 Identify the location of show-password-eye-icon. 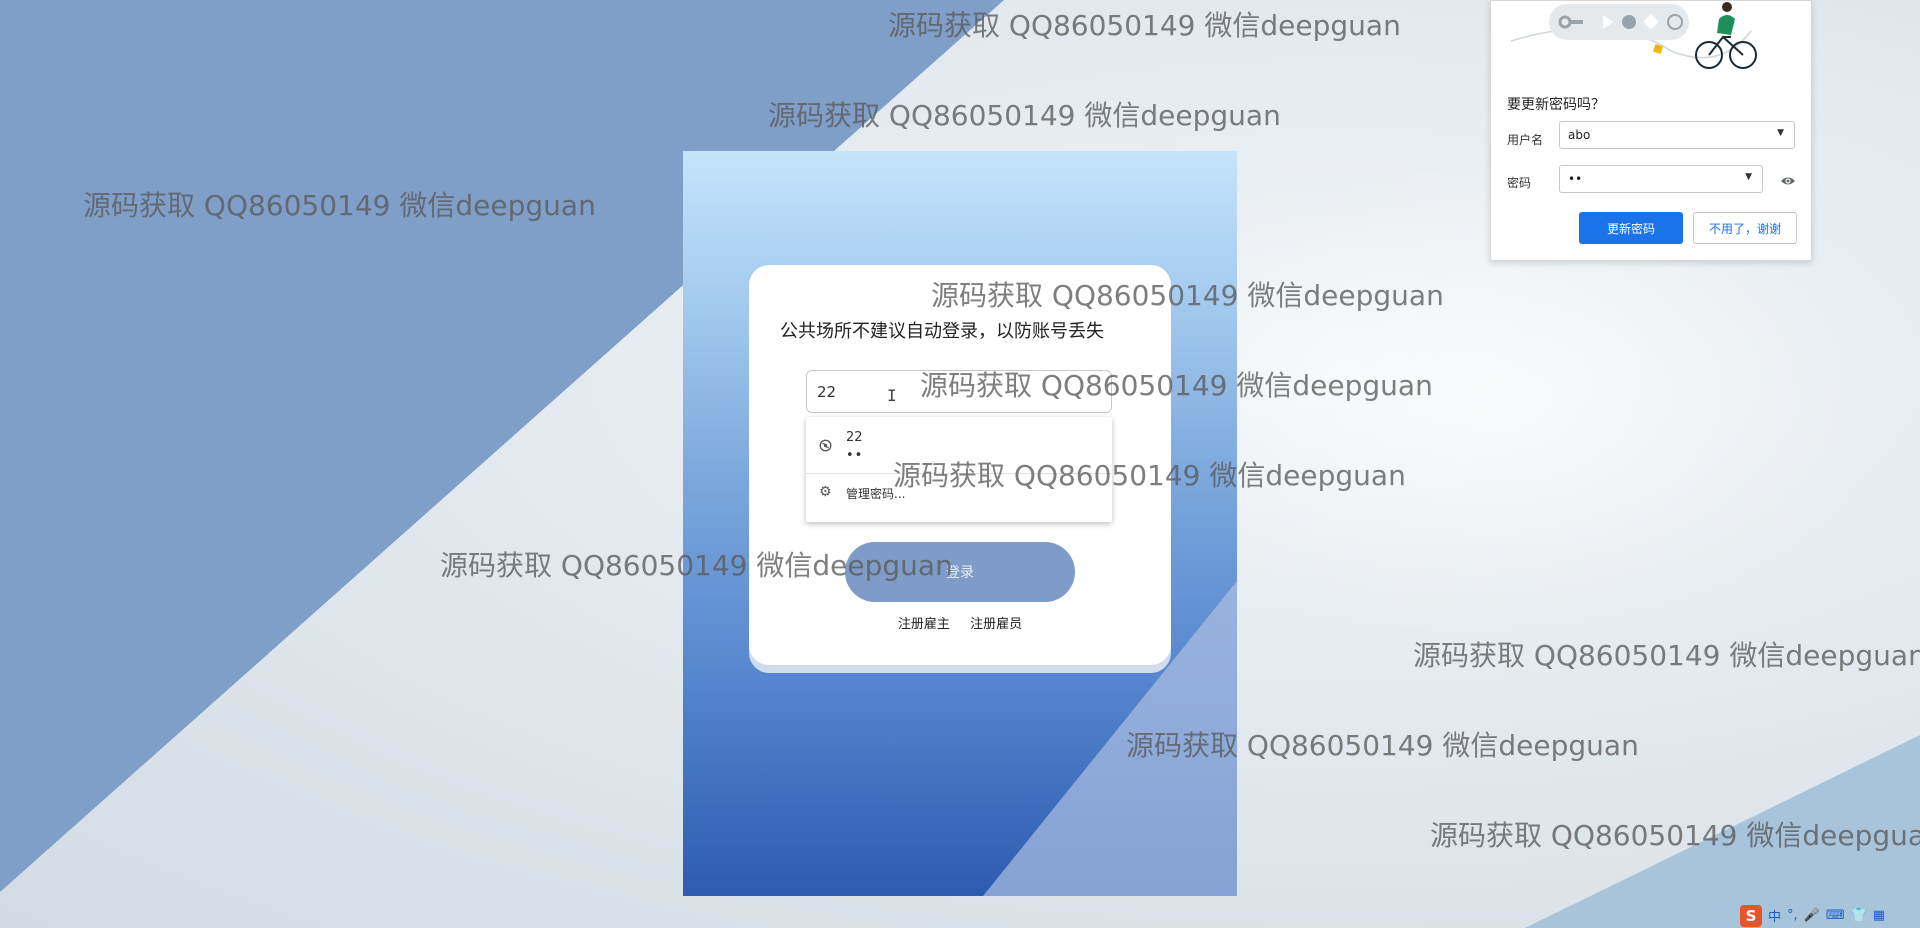
(1788, 181).